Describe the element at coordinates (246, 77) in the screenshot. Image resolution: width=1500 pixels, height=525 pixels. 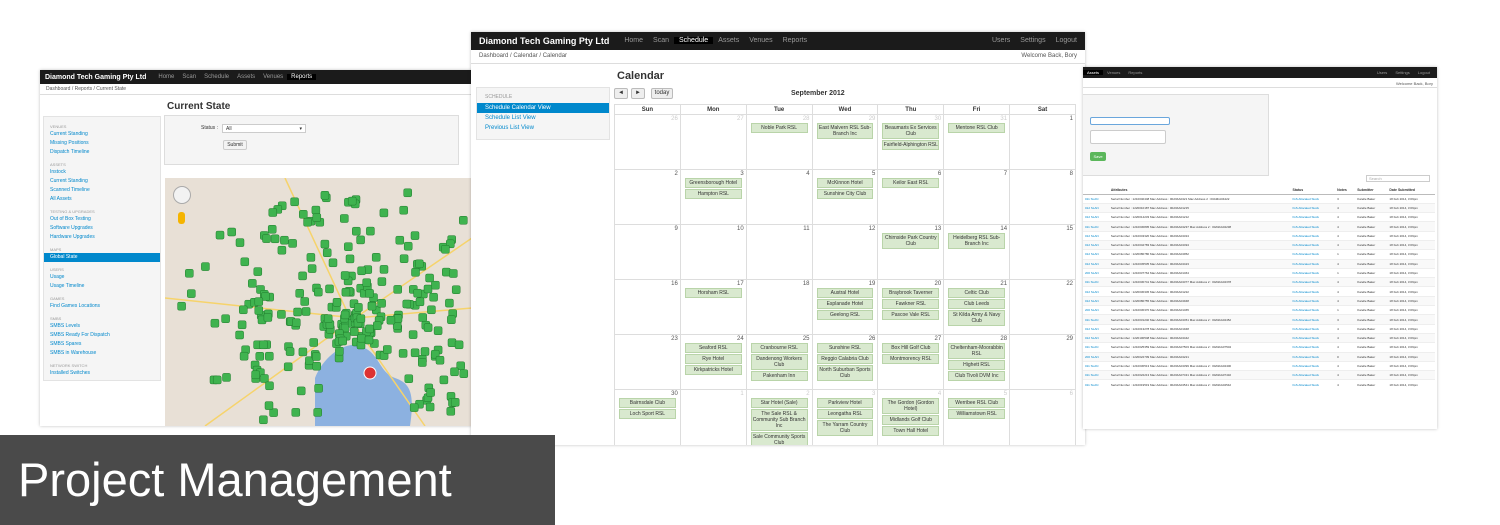
I see `nav-assets: Assets` at that location.